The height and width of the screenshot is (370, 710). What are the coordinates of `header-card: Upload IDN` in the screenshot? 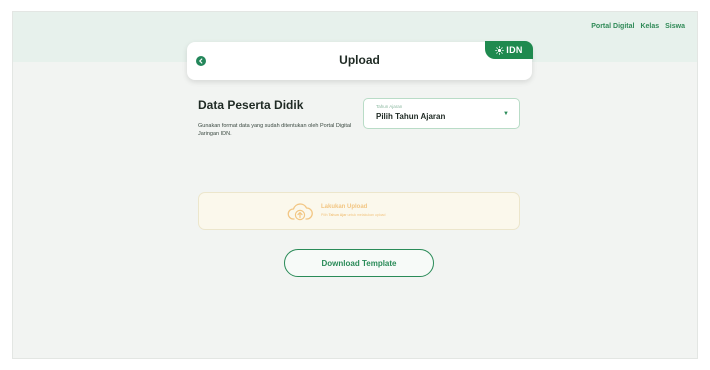 It's located at (360, 60).